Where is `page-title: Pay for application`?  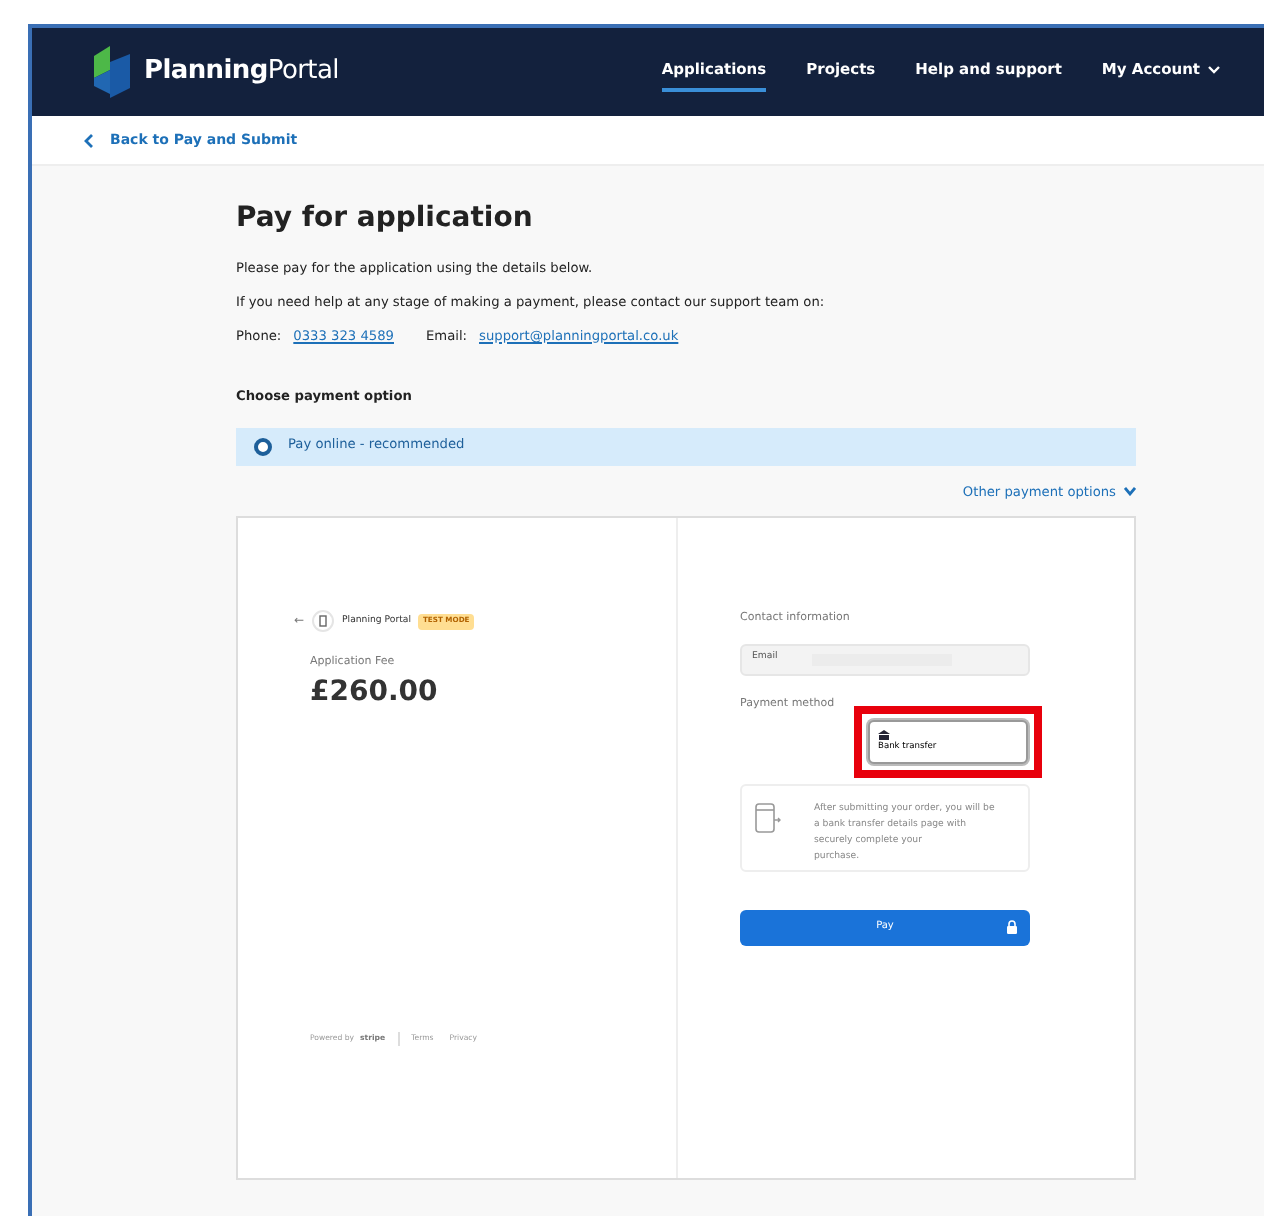
page-title: Pay for application is located at coordinates (385, 219).